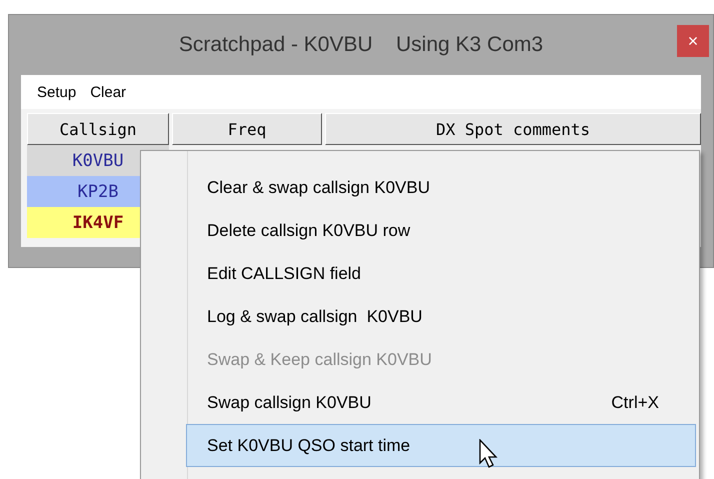 This screenshot has width=714, height=479. Describe the element at coordinates (56, 92) in the screenshot. I see `menu-item: Setup` at that location.